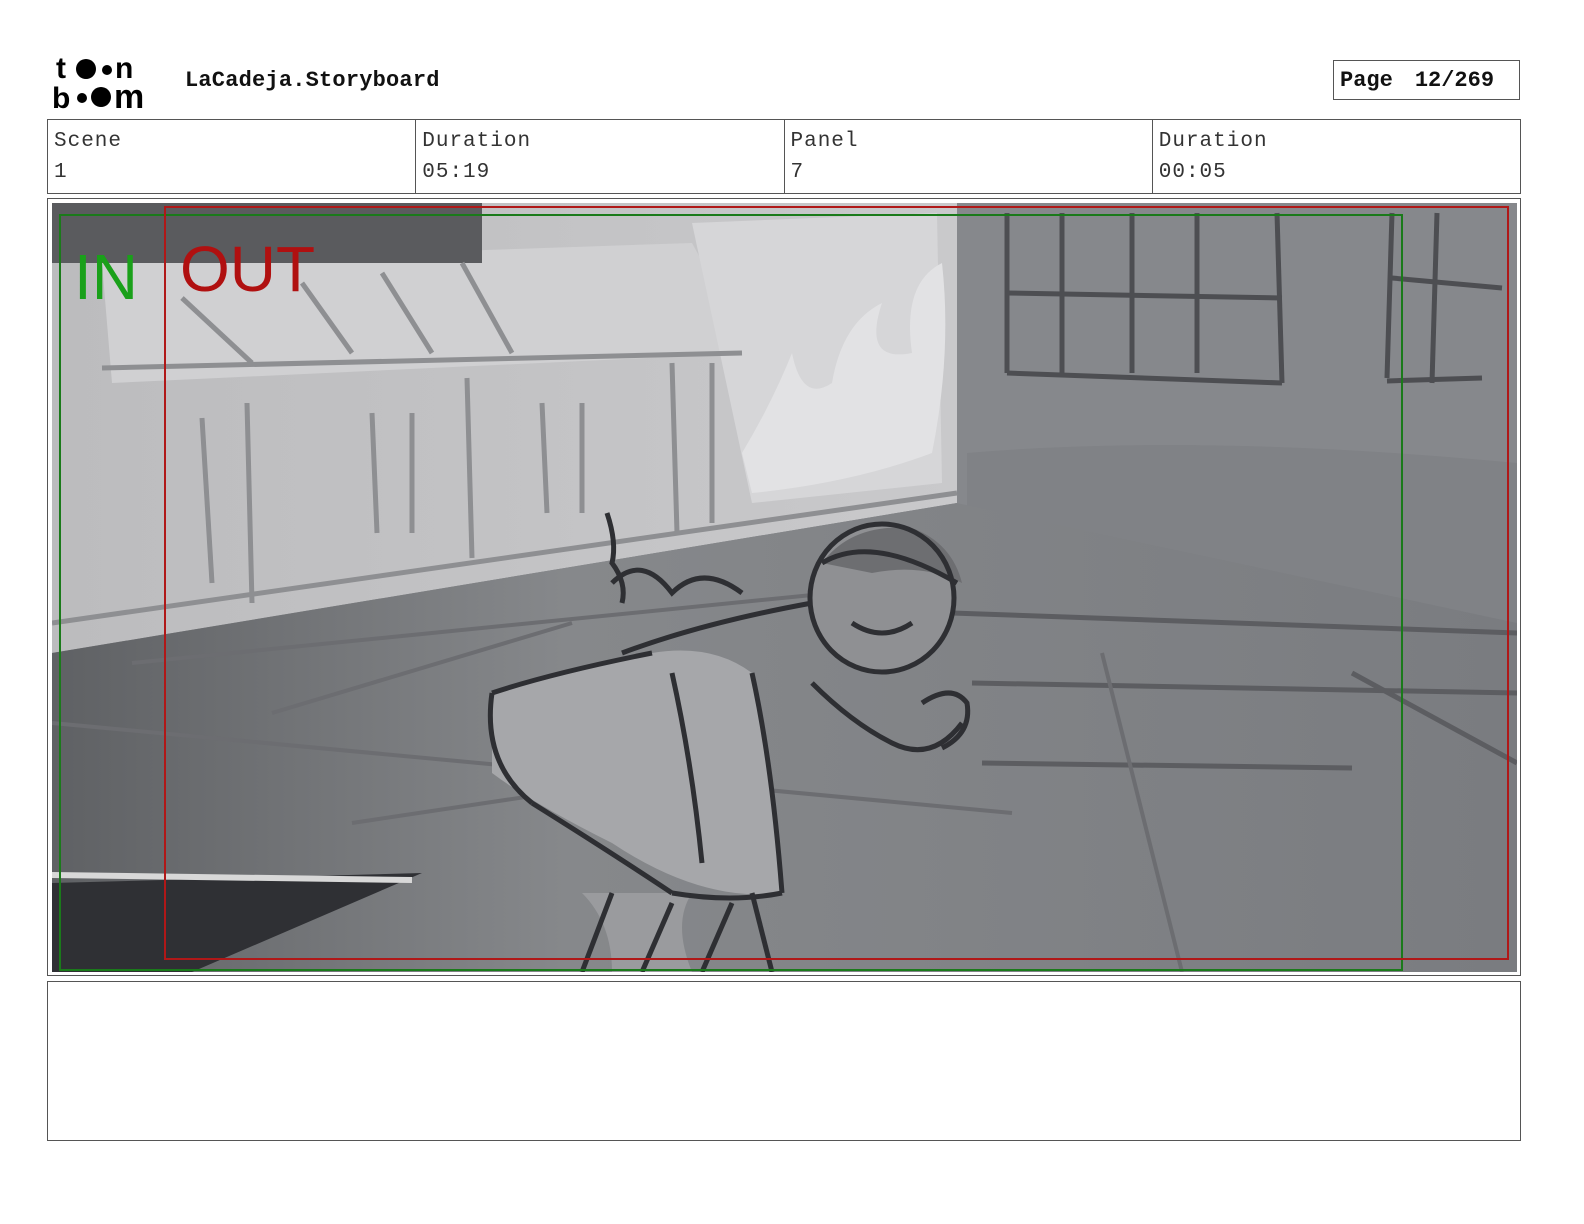 This screenshot has width=1584, height=1224. I want to click on page-label: Page, so click(1366, 80).